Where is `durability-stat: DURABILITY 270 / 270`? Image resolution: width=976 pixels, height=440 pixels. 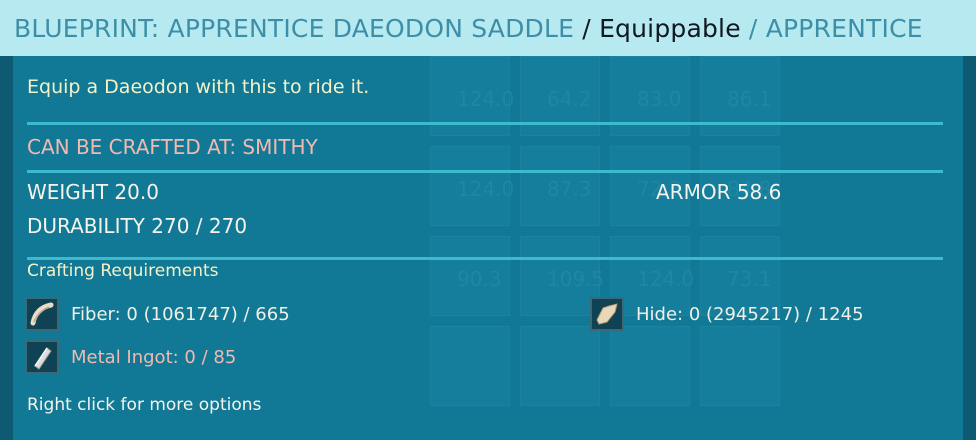
durability-stat: DURABILITY 270 / 270 is located at coordinates (137, 226).